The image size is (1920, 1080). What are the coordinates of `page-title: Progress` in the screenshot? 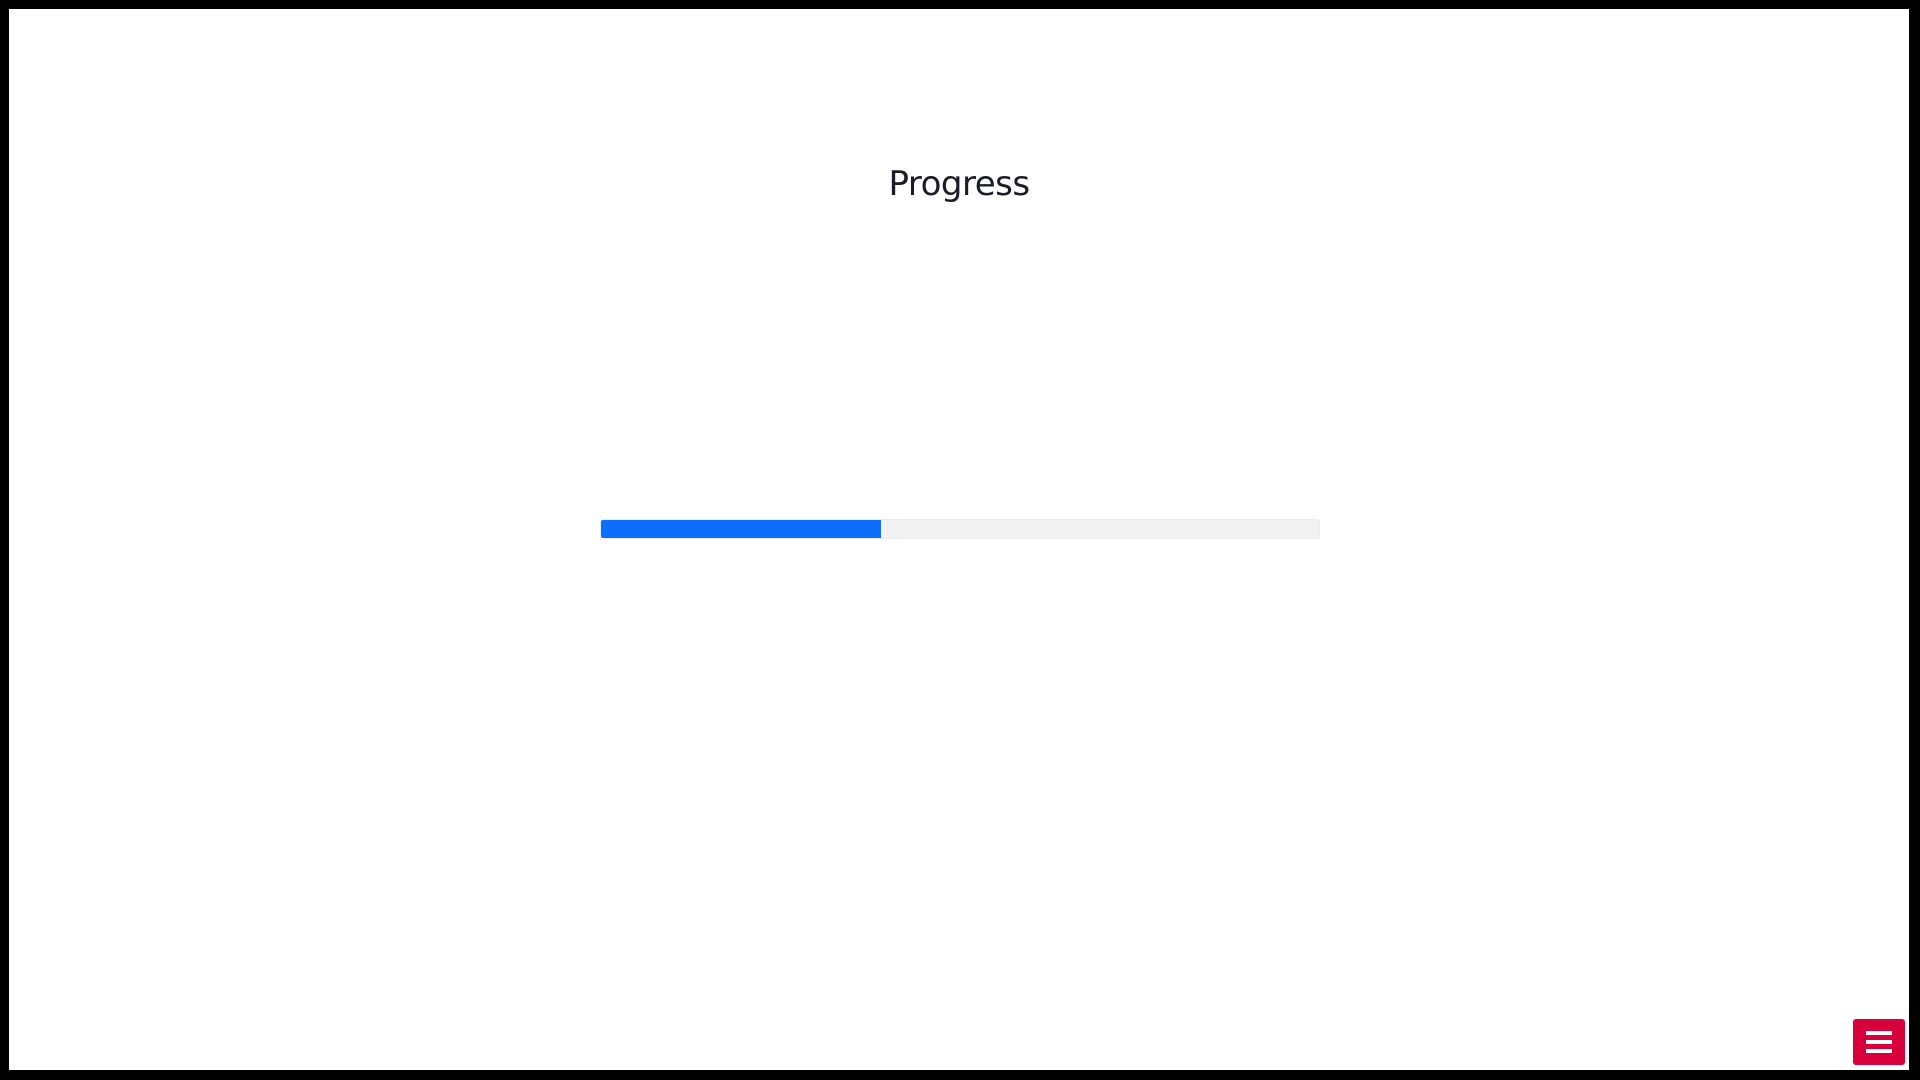 It's located at (959, 184).